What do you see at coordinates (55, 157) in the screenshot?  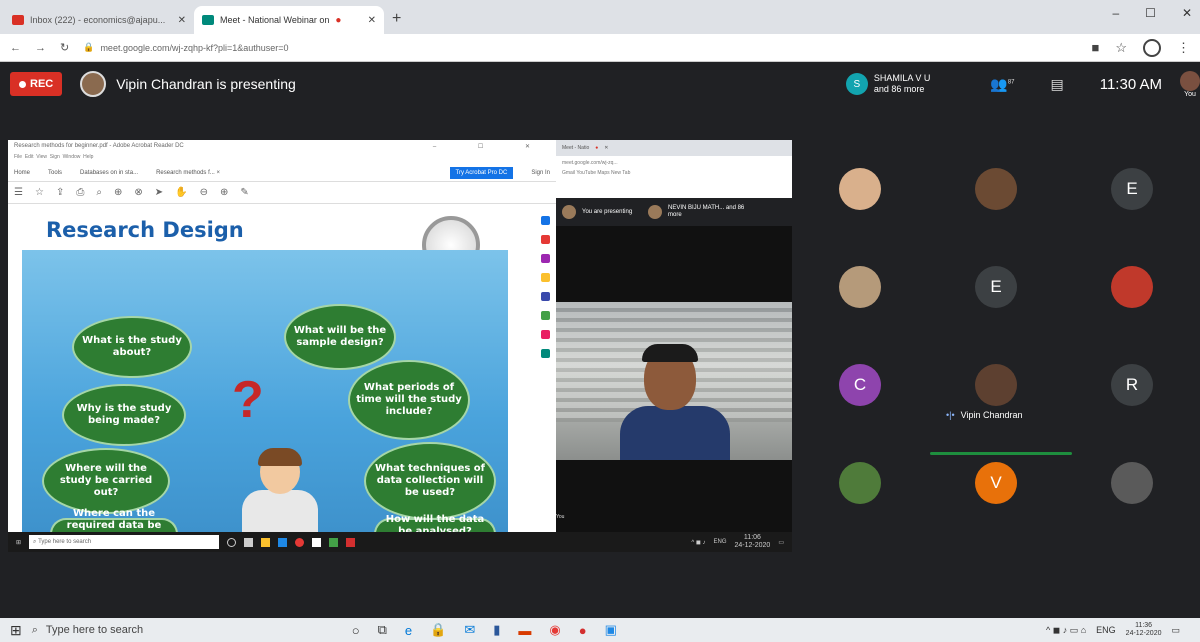 I see `menu-sign: Sign` at bounding box center [55, 157].